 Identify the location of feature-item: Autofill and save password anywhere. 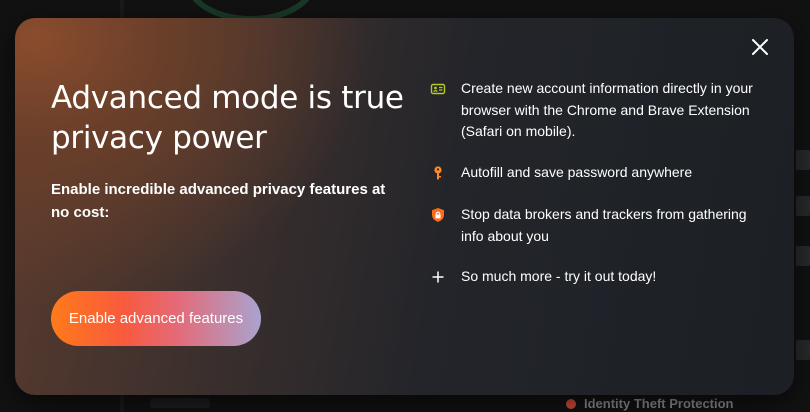
(600, 173).